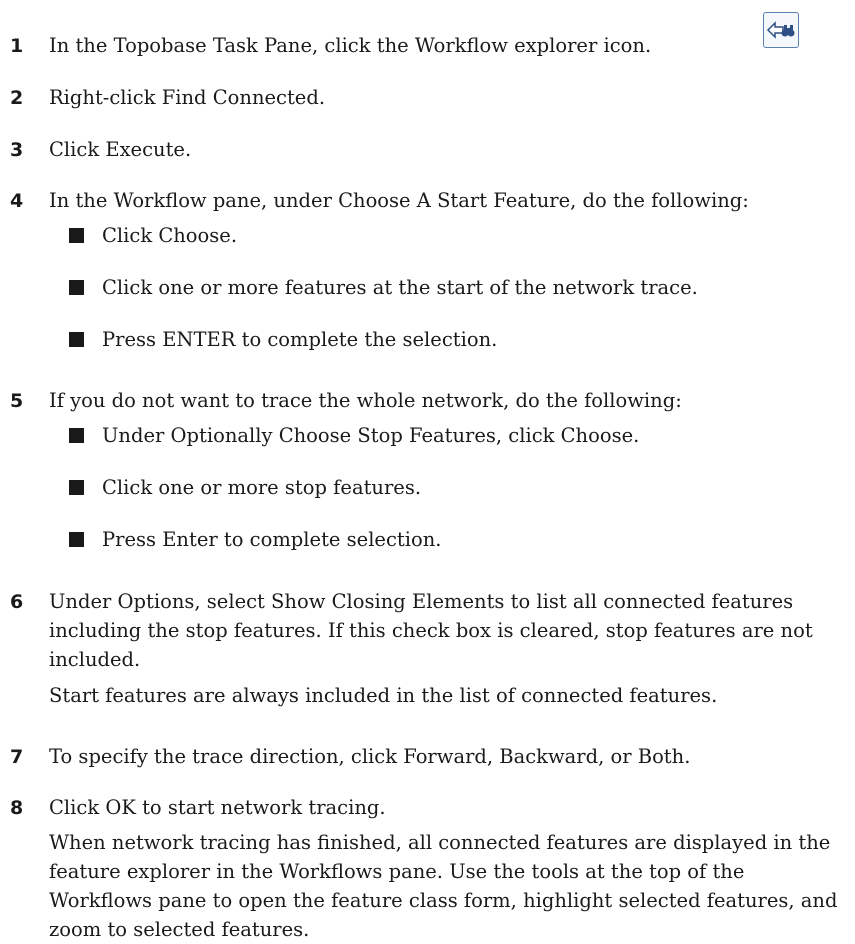 The image size is (855, 944). I want to click on workflow-explorer-icon, so click(781, 30).